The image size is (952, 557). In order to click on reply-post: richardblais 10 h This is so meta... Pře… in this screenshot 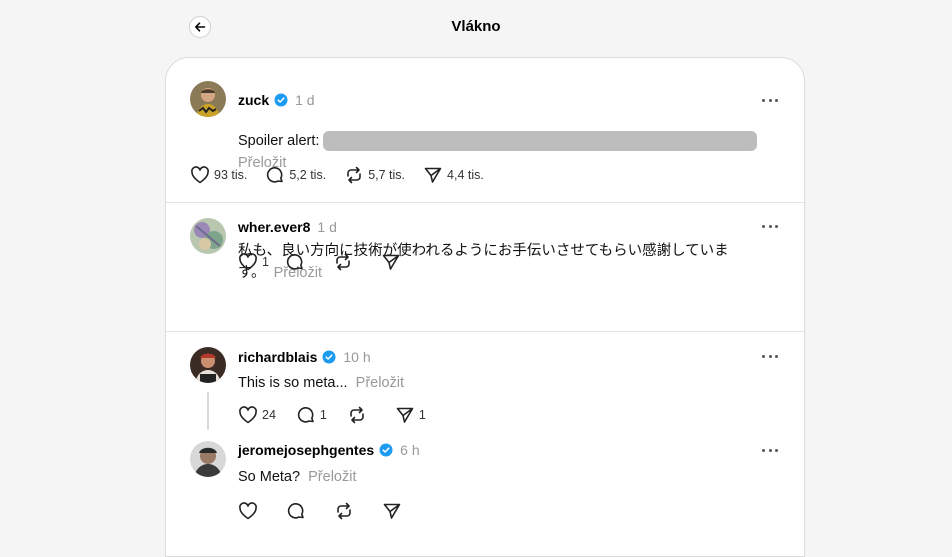, I will do `click(485, 382)`.